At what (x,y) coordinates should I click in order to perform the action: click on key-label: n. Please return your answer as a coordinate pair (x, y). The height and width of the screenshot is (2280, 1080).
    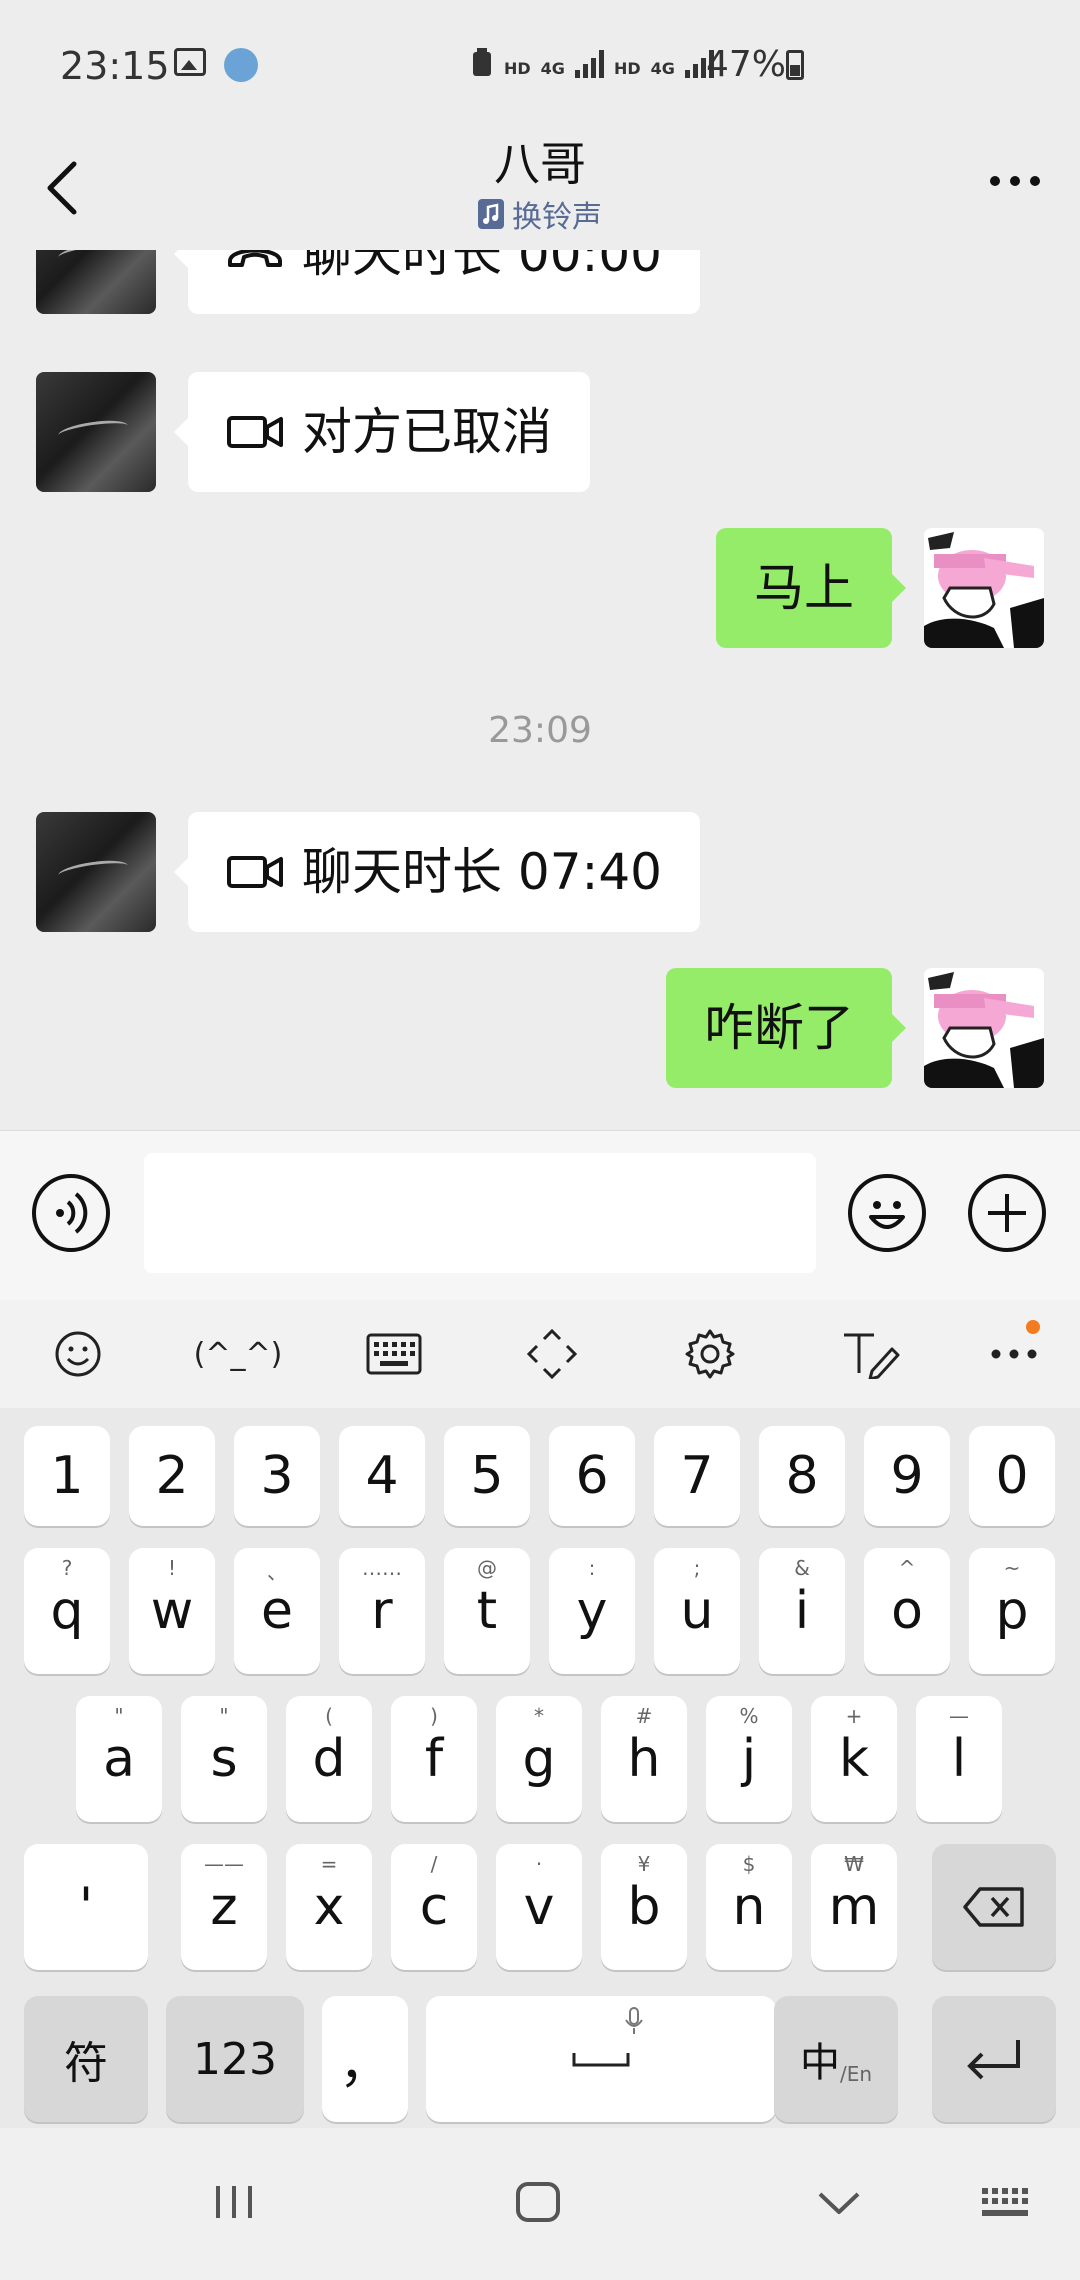
    Looking at the image, I should click on (749, 1907).